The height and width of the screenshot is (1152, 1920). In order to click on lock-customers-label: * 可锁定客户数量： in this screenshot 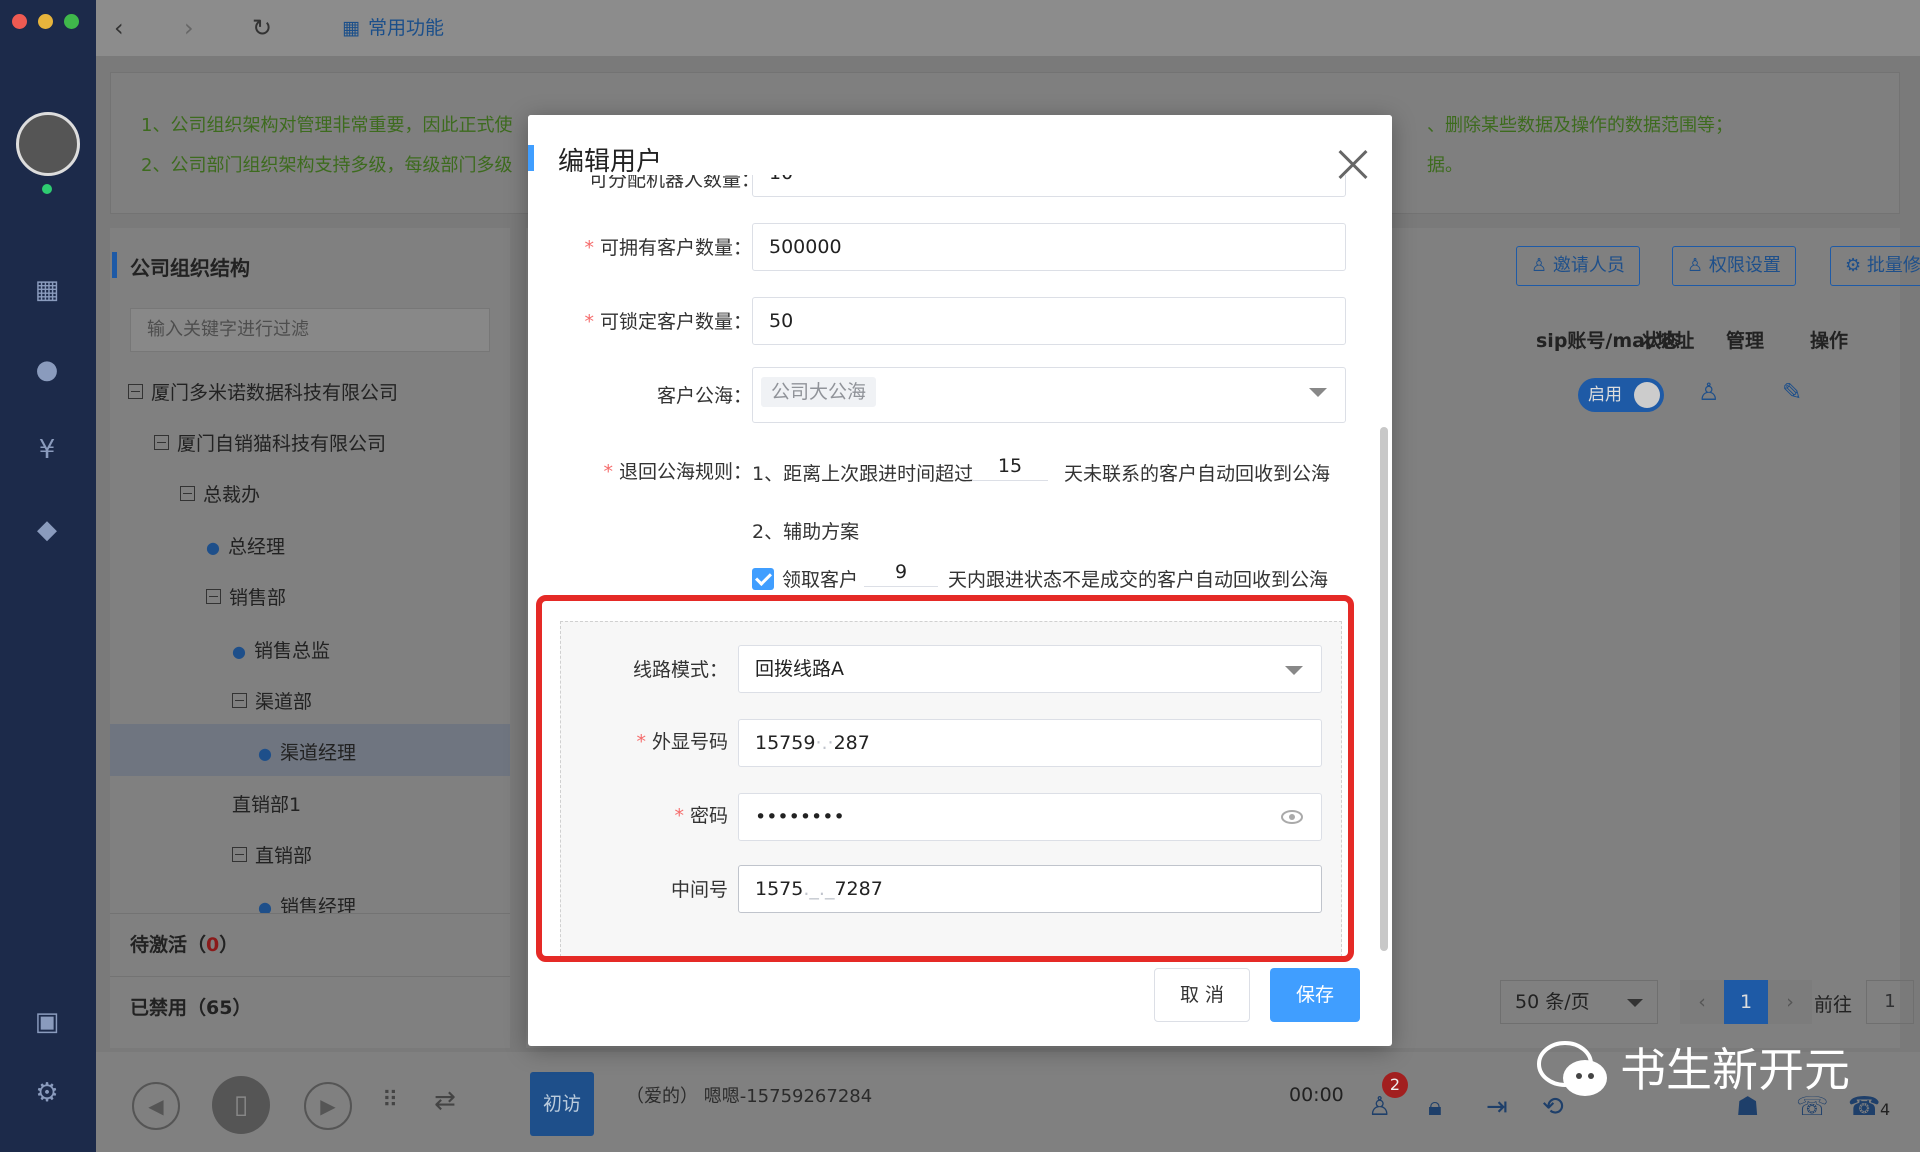, I will do `click(668, 322)`.